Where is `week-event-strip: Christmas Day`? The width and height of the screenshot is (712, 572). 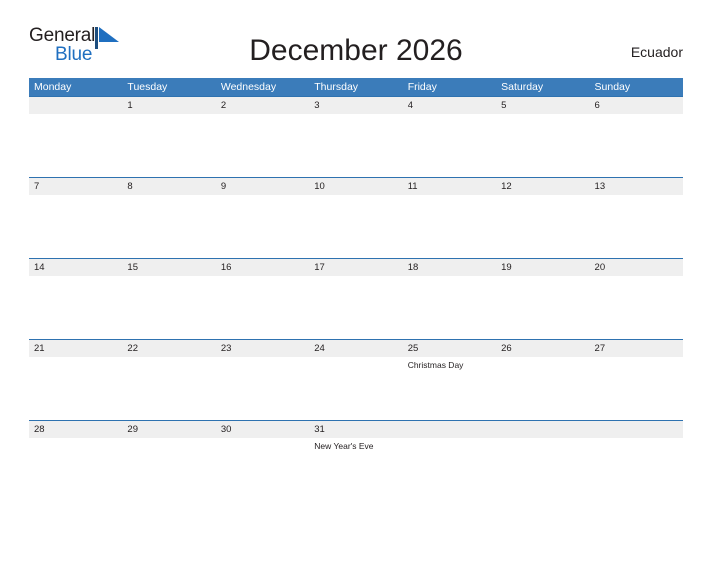
week-event-strip: Christmas Day is located at coordinates (356, 389).